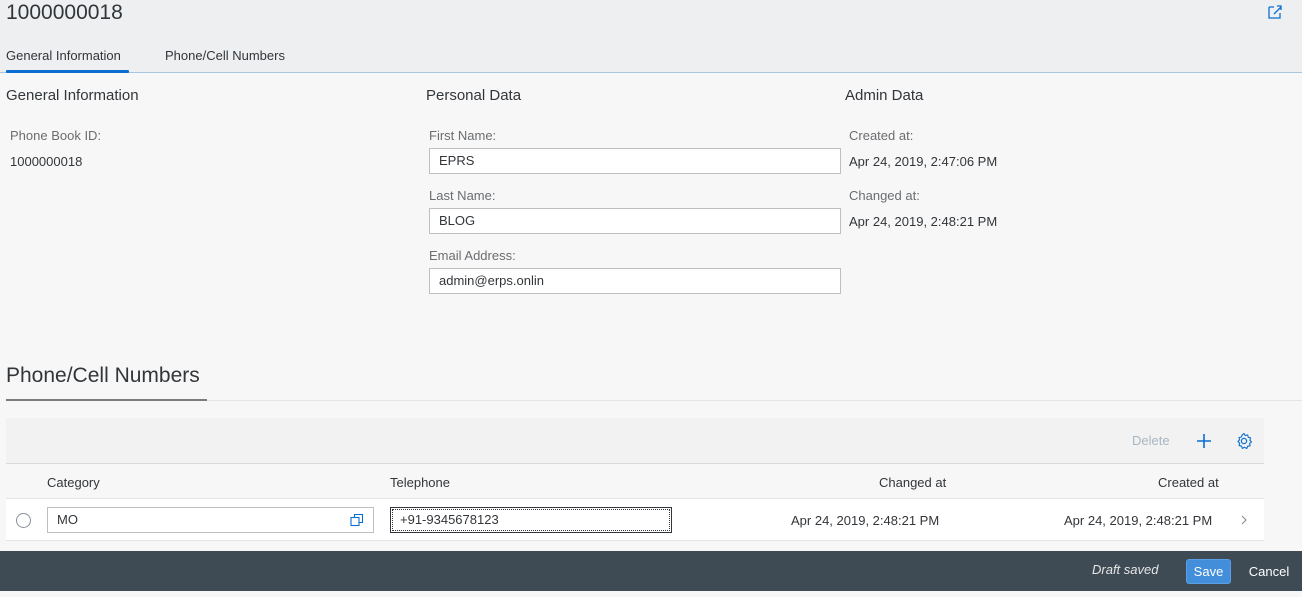  What do you see at coordinates (1244, 520) in the screenshot?
I see `chevron-right-icon` at bounding box center [1244, 520].